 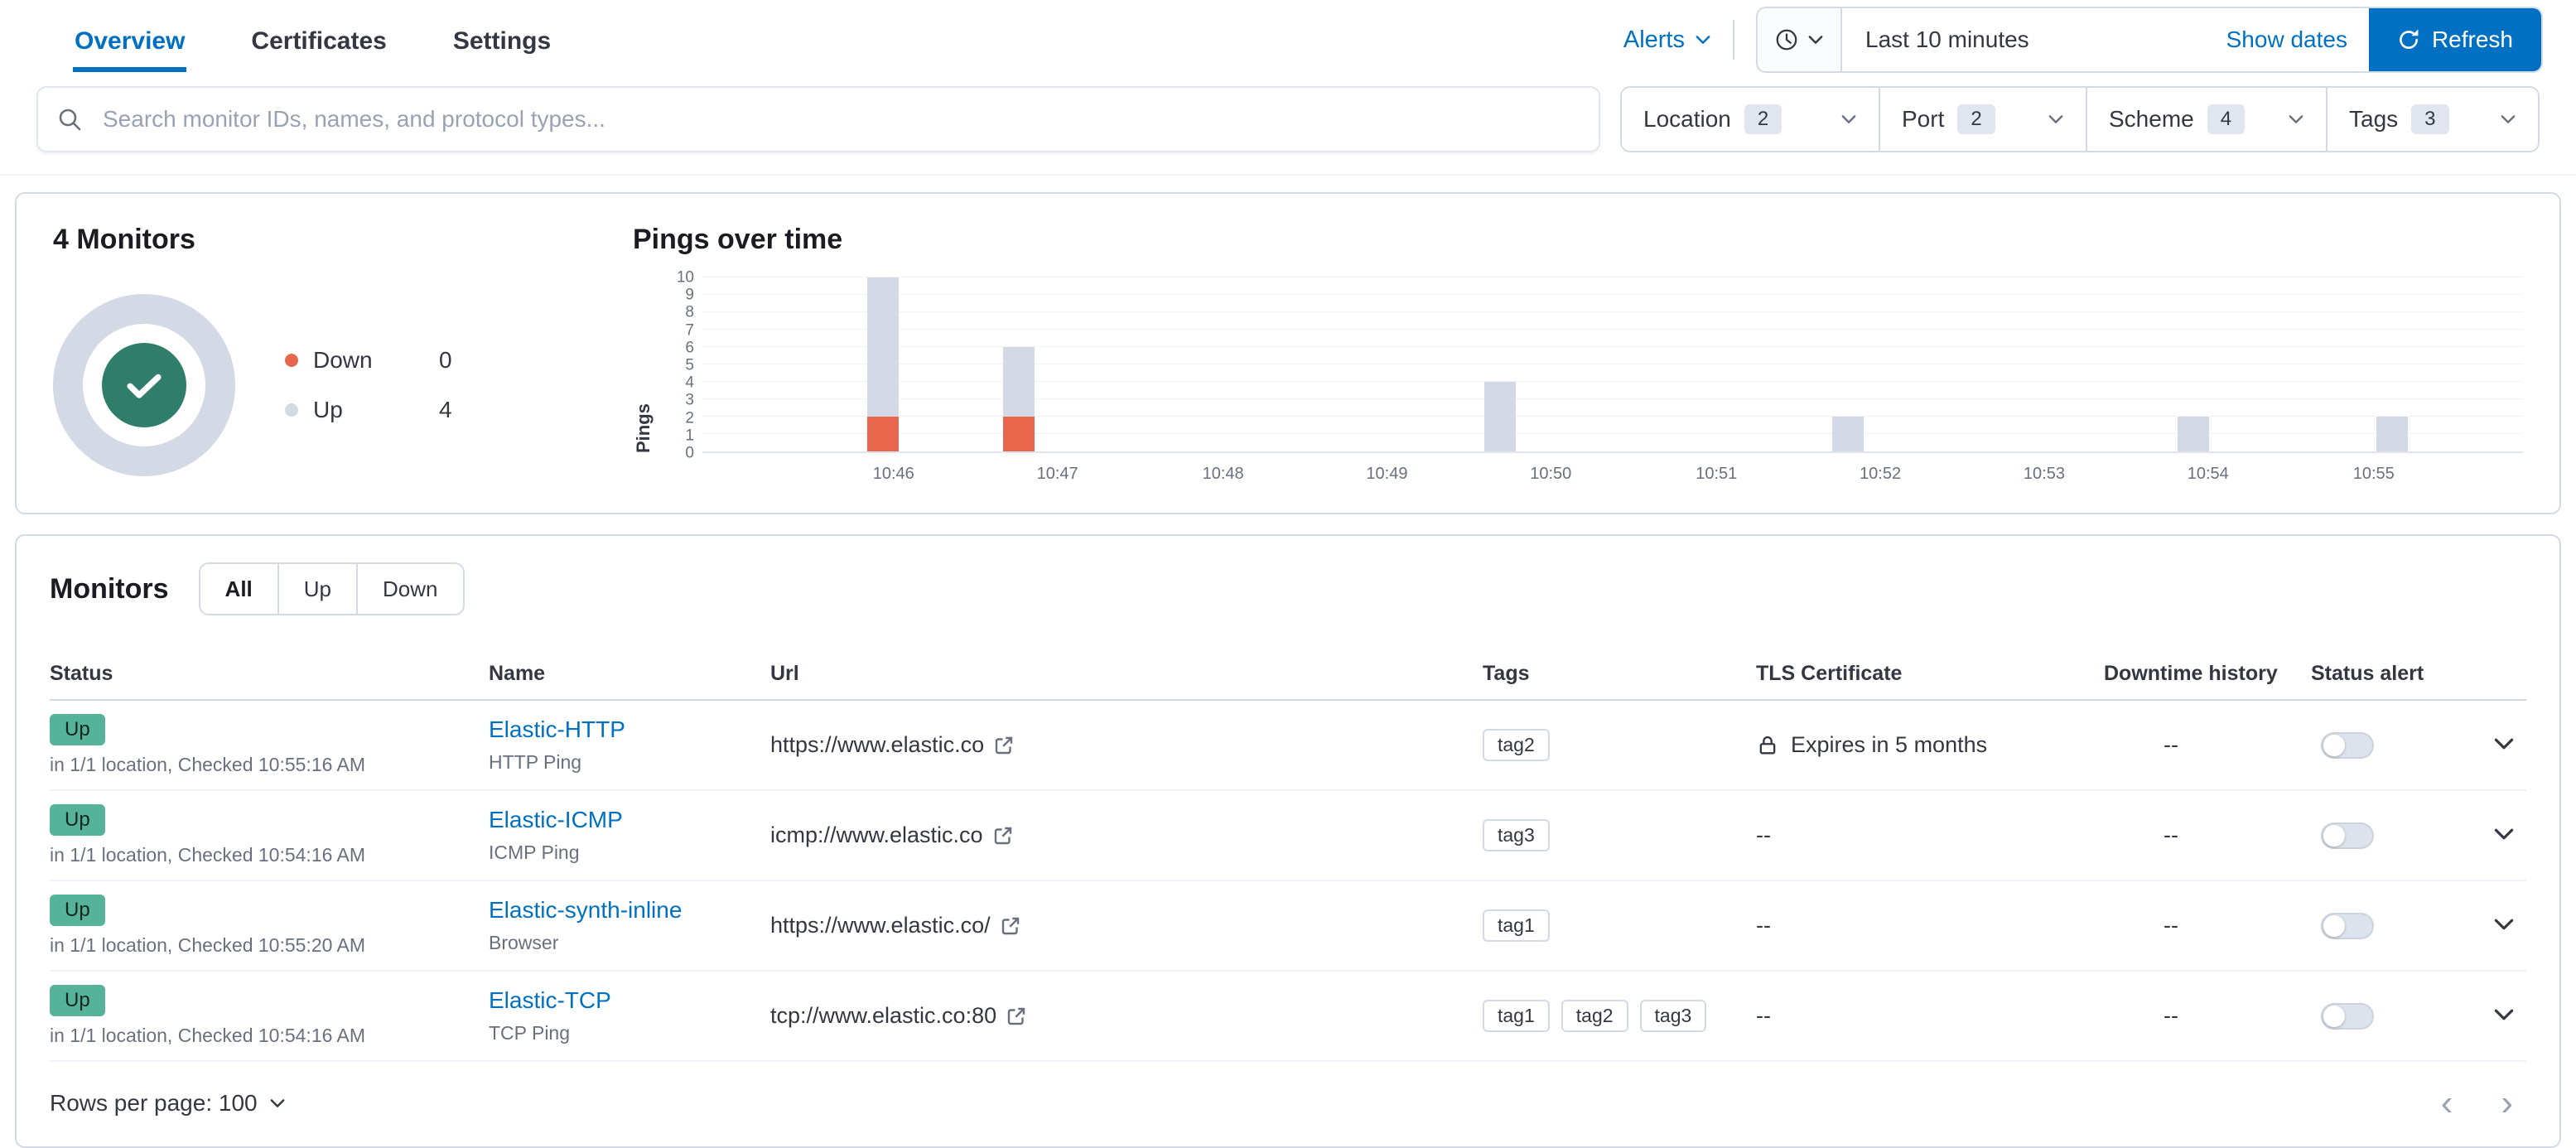 I want to click on filter-tags: Tags 3, so click(x=2432, y=119).